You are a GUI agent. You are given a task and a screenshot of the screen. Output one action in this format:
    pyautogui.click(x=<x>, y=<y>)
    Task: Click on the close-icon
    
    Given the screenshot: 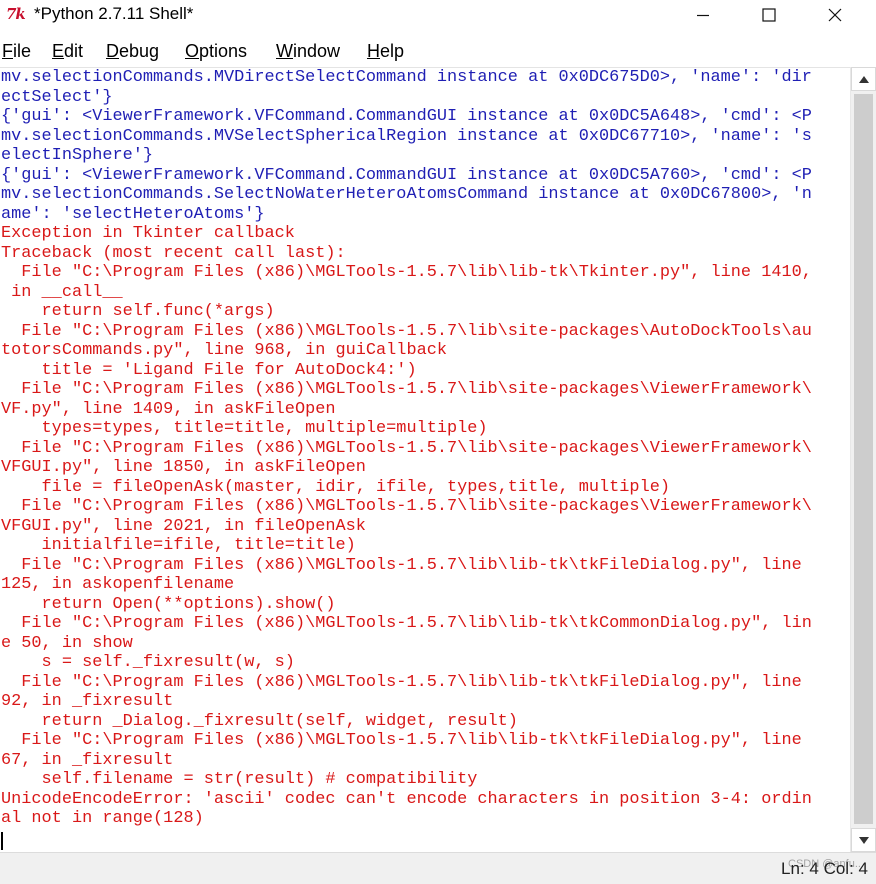 What is the action you would take?
    pyautogui.click(x=835, y=15)
    